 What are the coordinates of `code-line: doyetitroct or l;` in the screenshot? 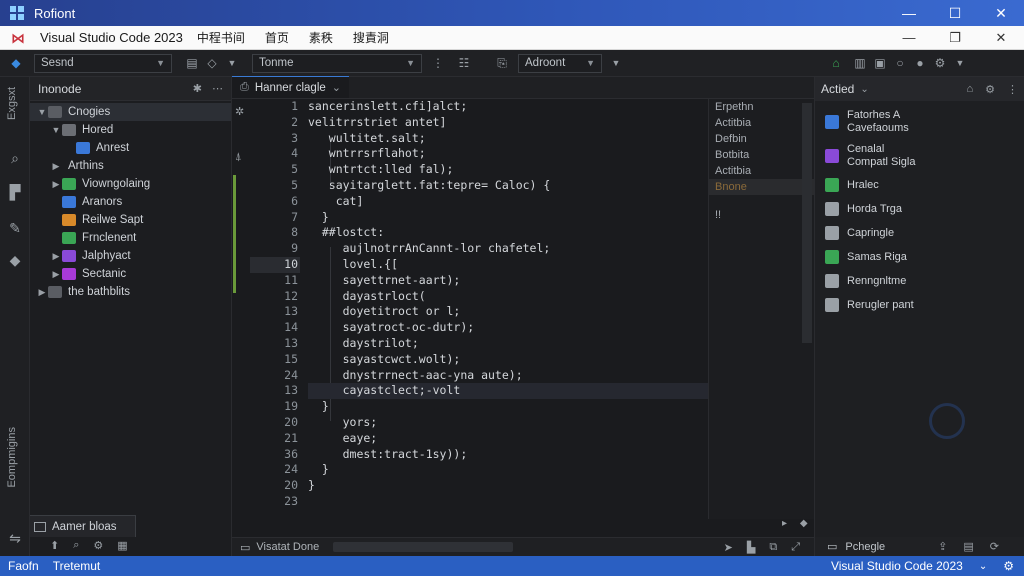 It's located at (508, 312).